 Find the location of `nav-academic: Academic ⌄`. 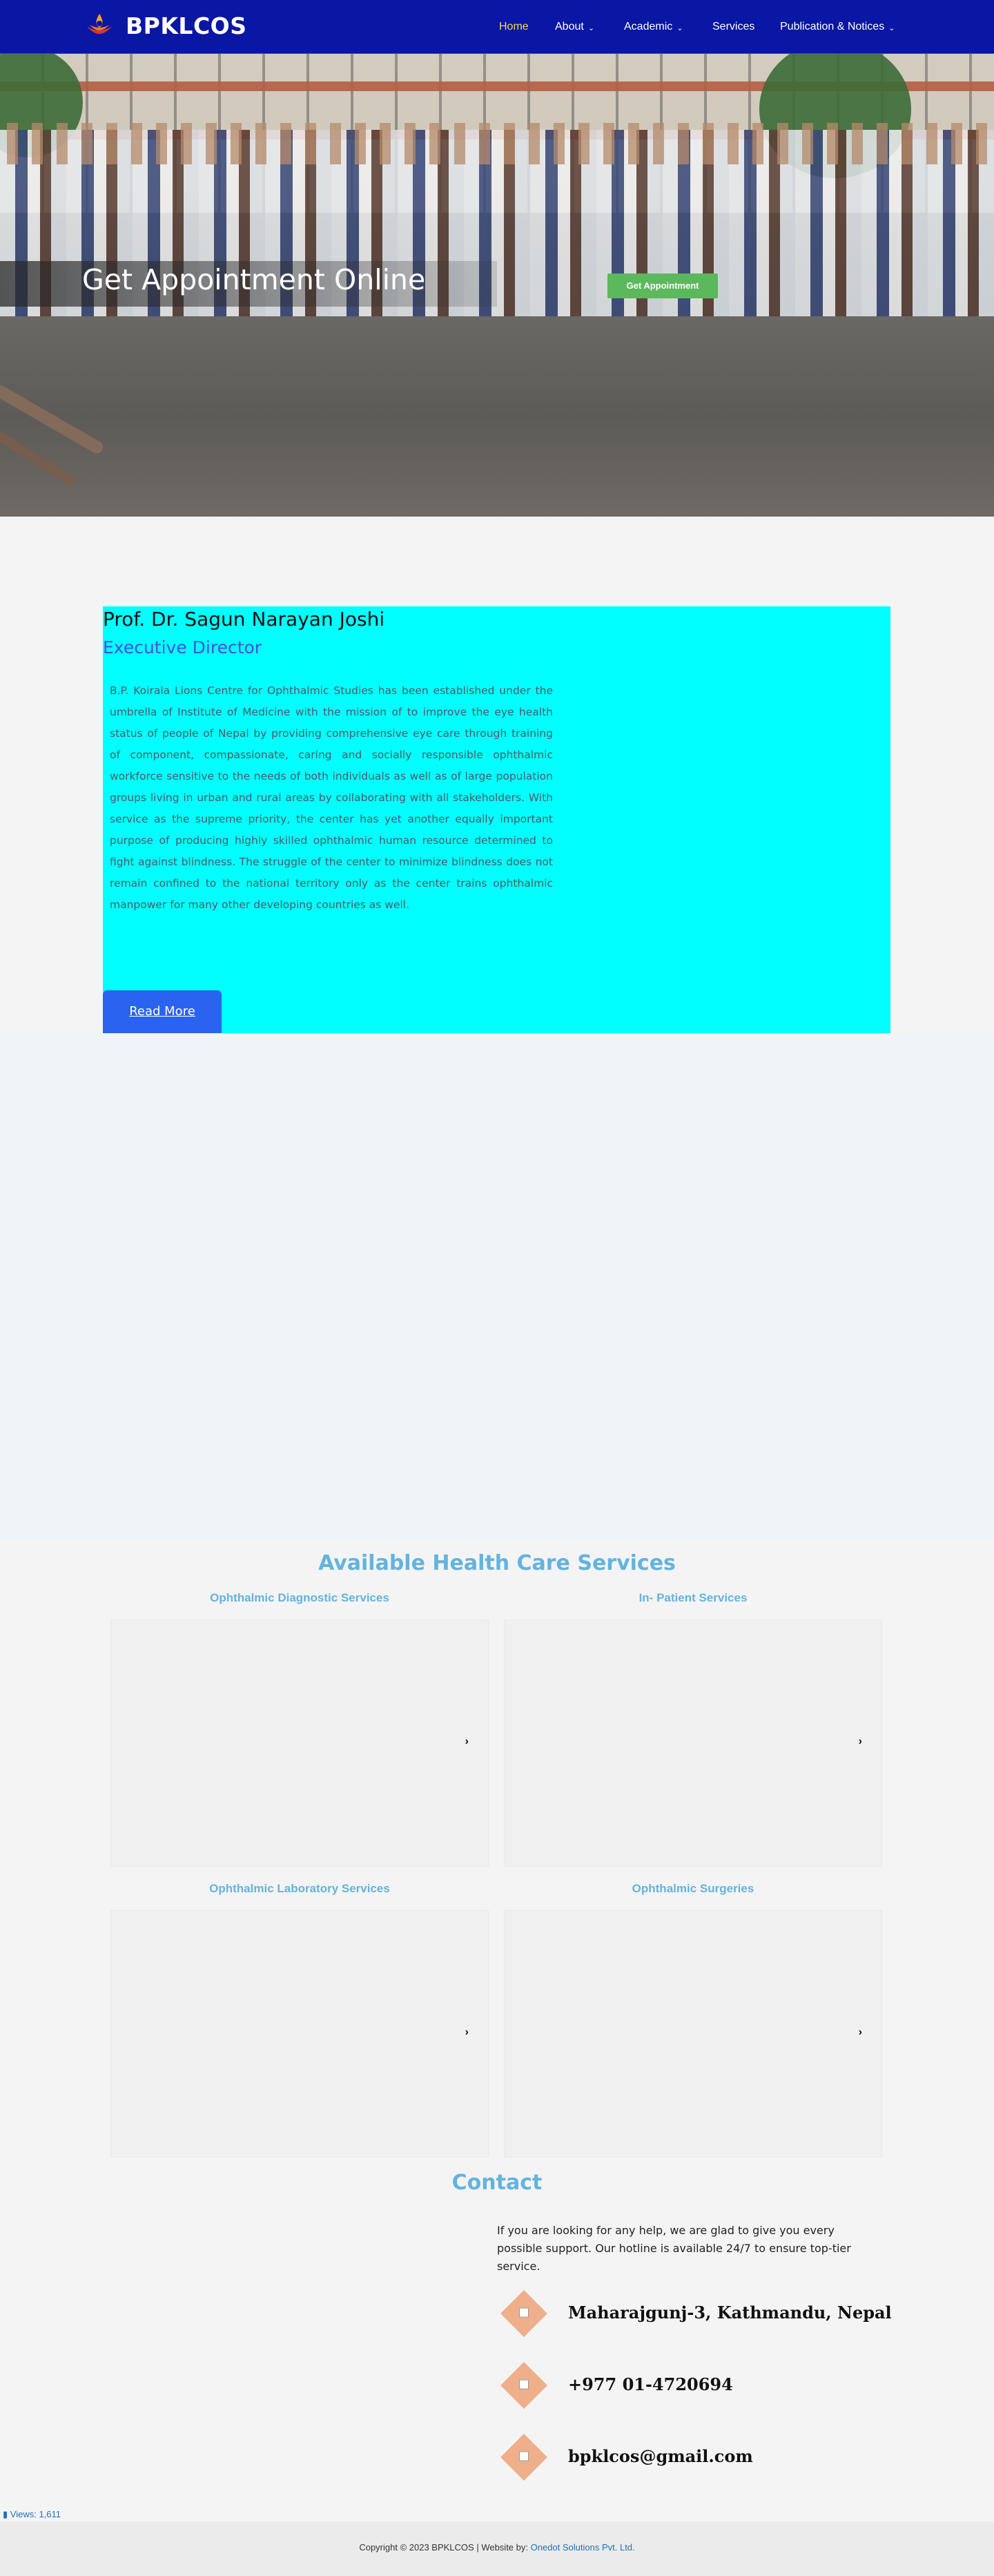

nav-academic: Academic ⌄ is located at coordinates (653, 27).